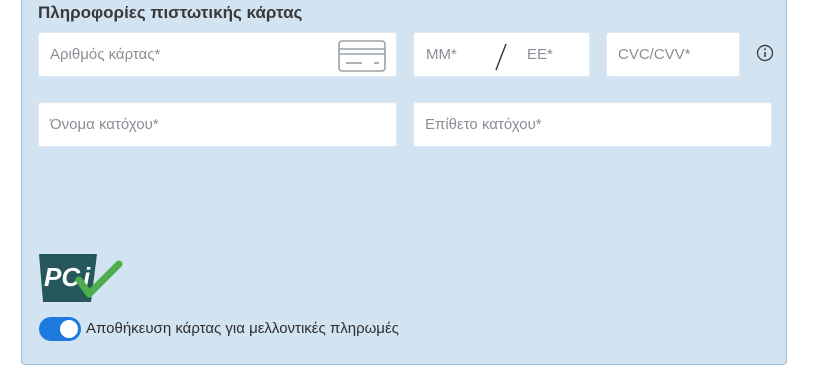 Image resolution: width=815 pixels, height=380 pixels. I want to click on svg-text: PC, so click(62, 277).